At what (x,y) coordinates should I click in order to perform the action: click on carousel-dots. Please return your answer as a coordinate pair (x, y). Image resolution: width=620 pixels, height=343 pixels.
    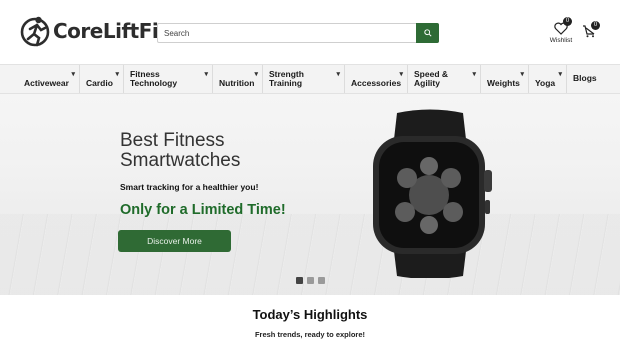
    Looking at the image, I should click on (310, 280).